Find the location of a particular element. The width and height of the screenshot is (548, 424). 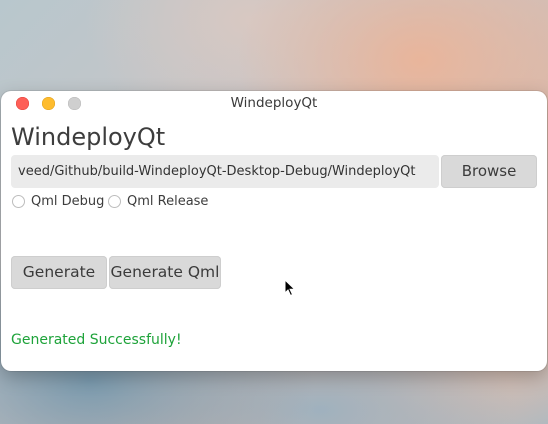

title-bar: WindeployQt is located at coordinates (274, 103).